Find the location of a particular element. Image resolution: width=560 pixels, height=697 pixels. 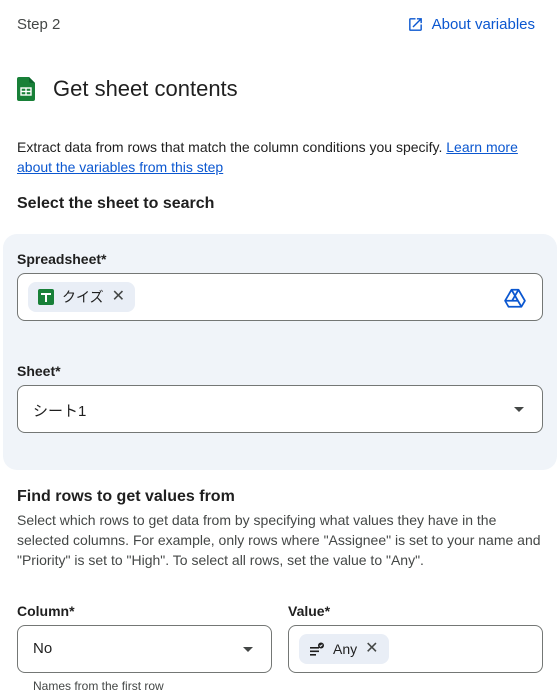

title-row: Get sheet contents is located at coordinates (127, 89).